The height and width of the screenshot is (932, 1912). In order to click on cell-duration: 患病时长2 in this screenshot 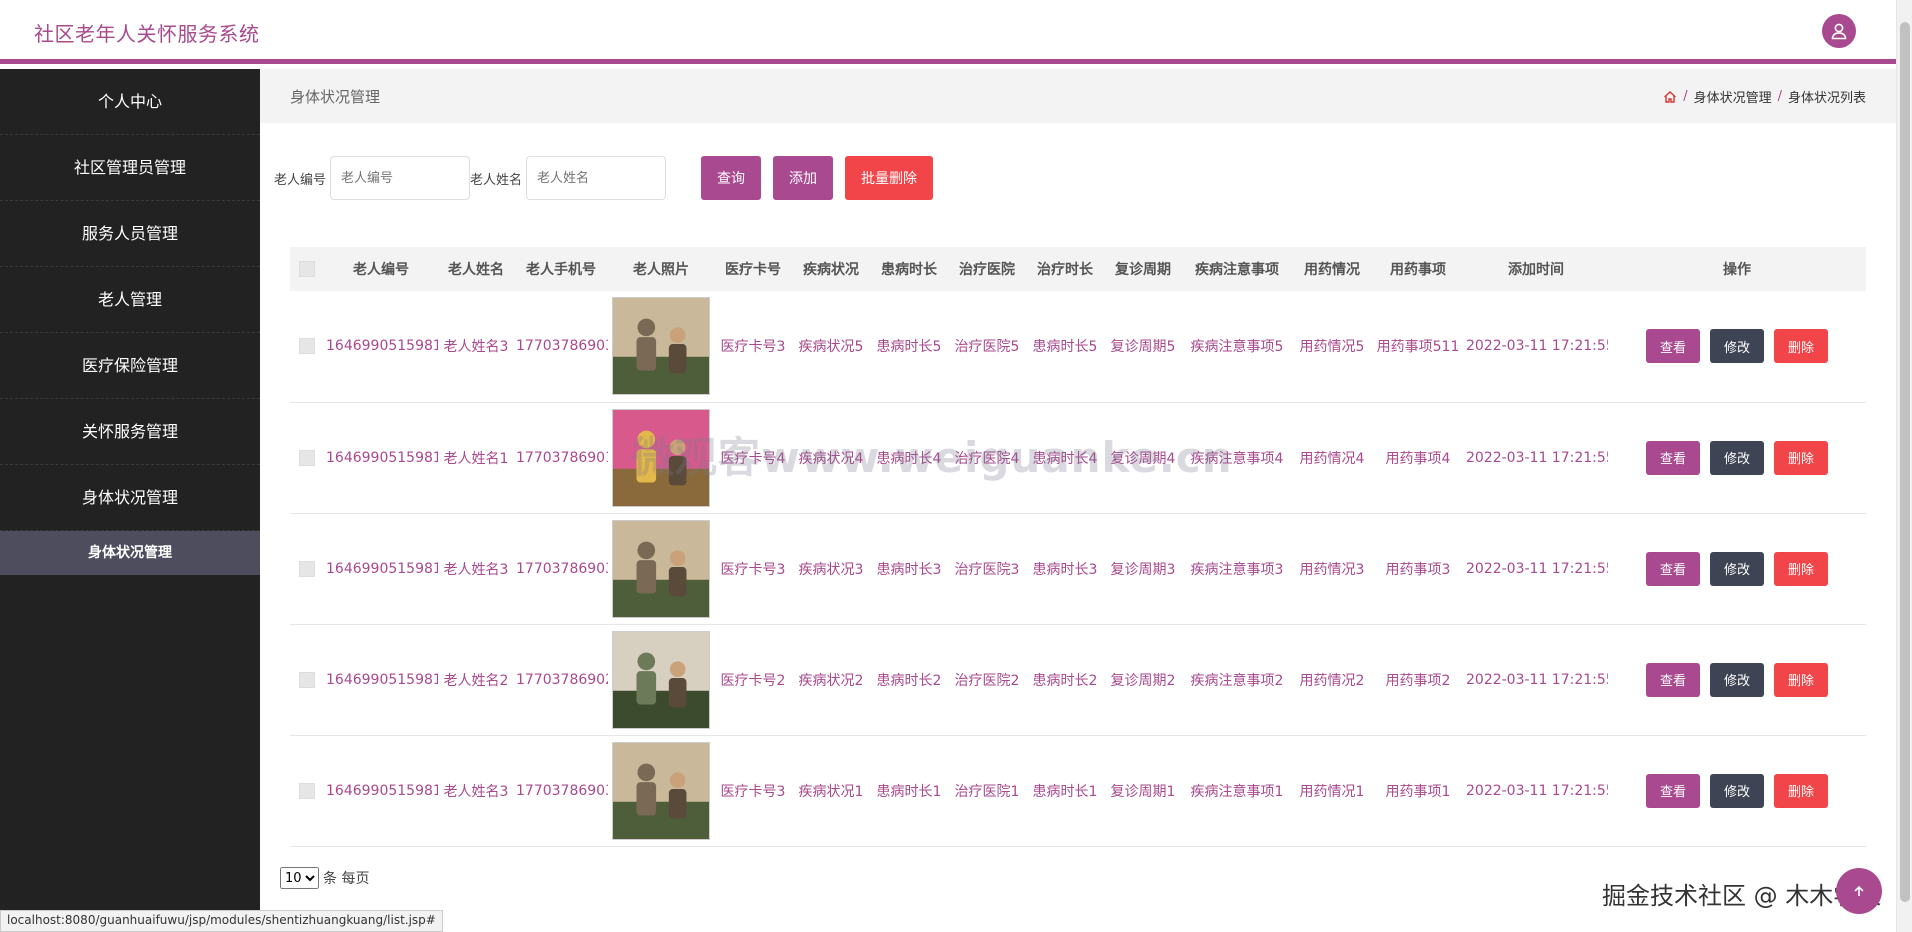, I will do `click(909, 680)`.